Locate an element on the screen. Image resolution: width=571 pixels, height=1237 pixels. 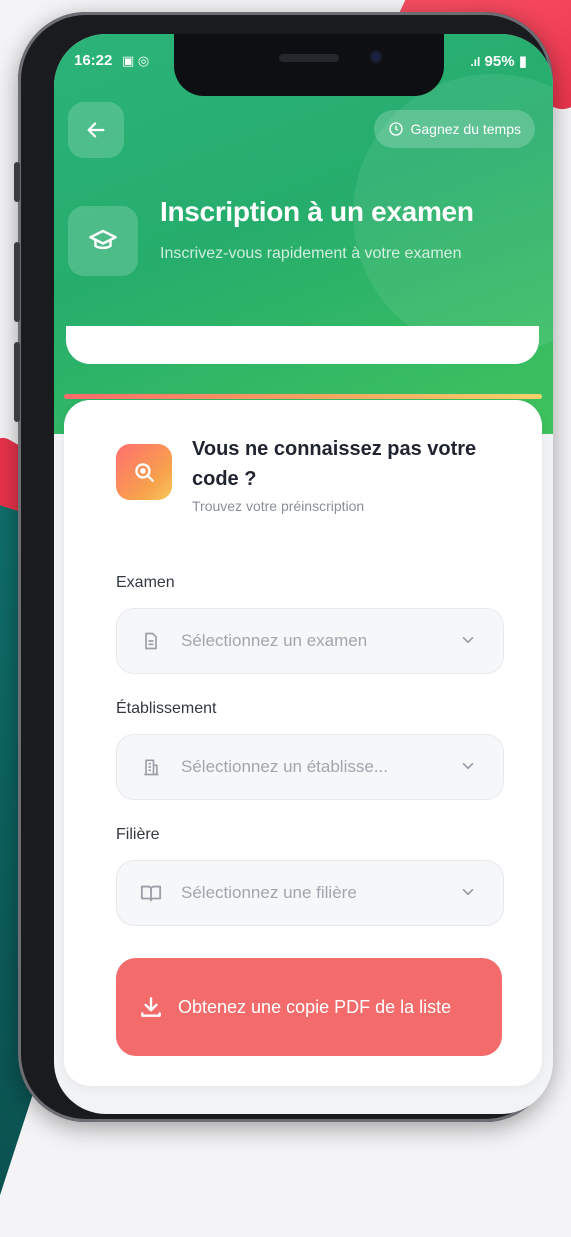
battery-icon: ▮ is located at coordinates (522, 61).